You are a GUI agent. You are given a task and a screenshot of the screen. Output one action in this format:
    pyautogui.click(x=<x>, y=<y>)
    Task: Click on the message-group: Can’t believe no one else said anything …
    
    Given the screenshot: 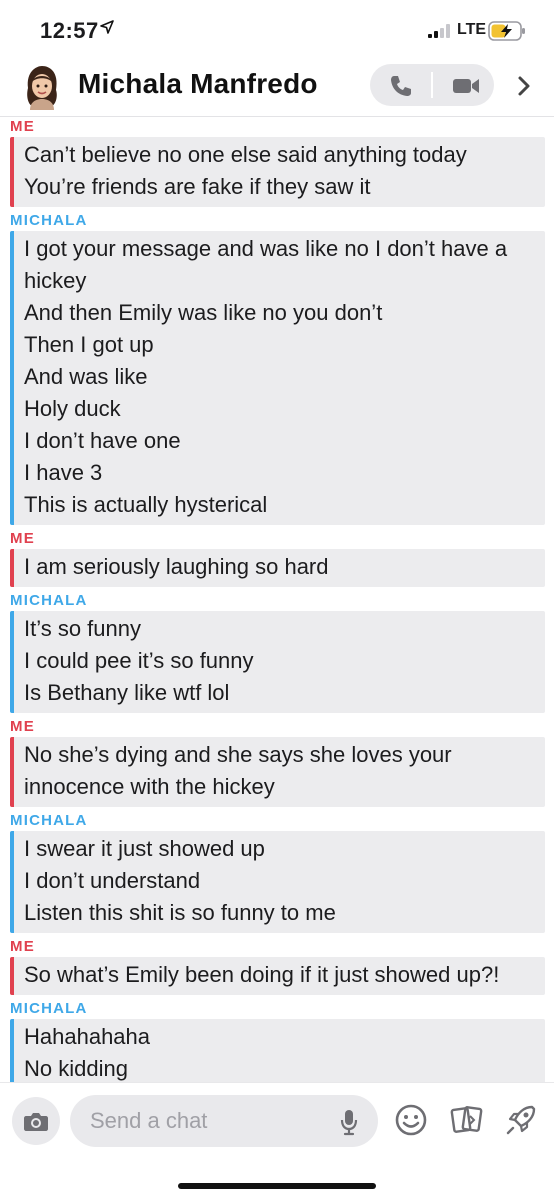 What is the action you would take?
    pyautogui.click(x=277, y=172)
    